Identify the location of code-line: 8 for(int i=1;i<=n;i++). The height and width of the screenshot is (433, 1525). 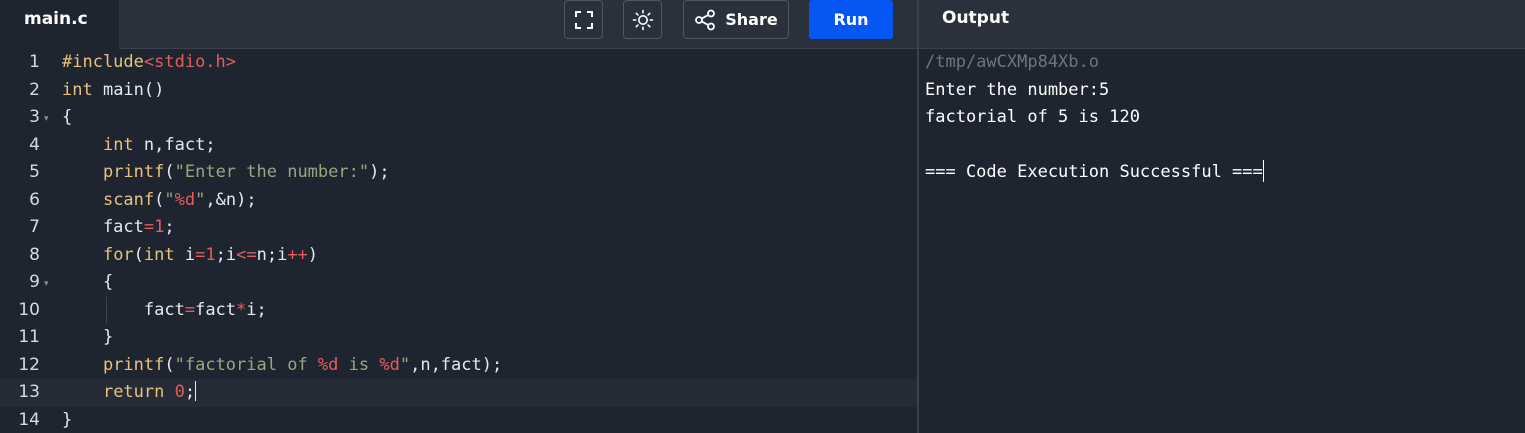
(458, 256).